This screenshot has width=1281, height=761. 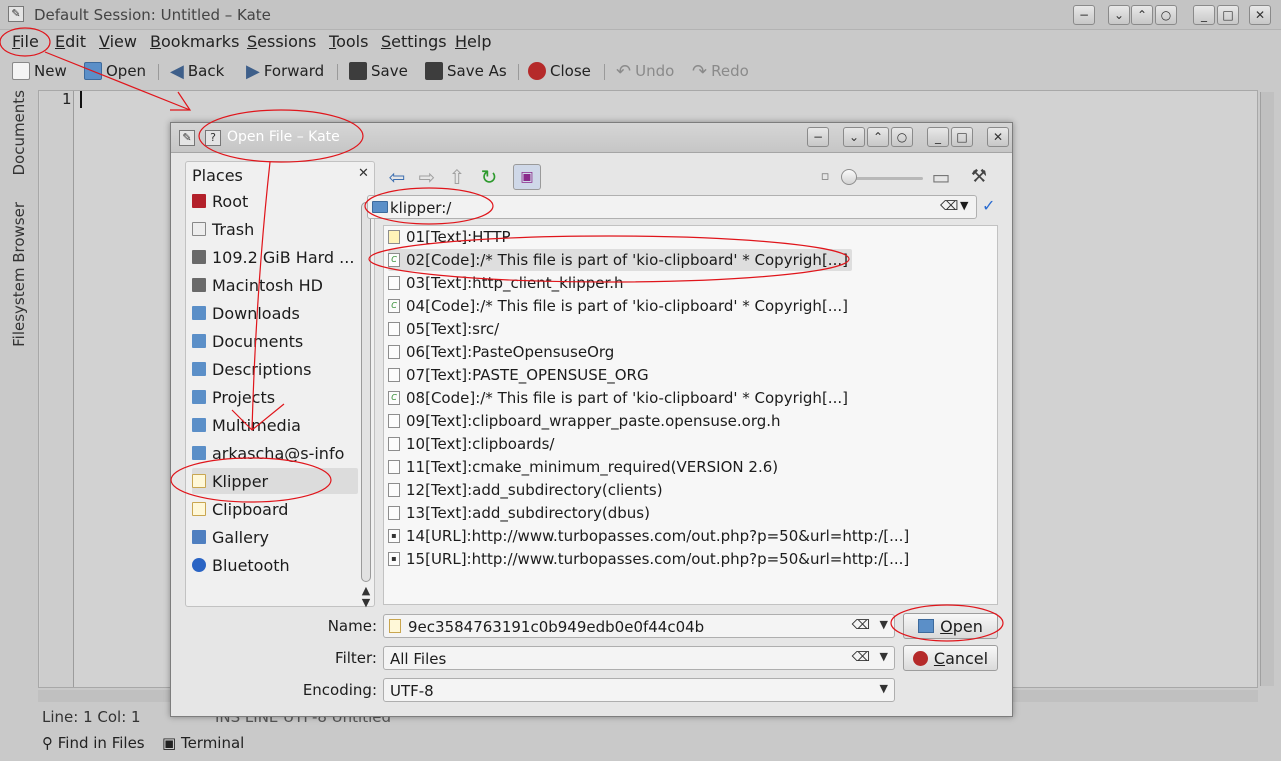 I want to click on close-window-button: ✕, so click(x=1260, y=15).